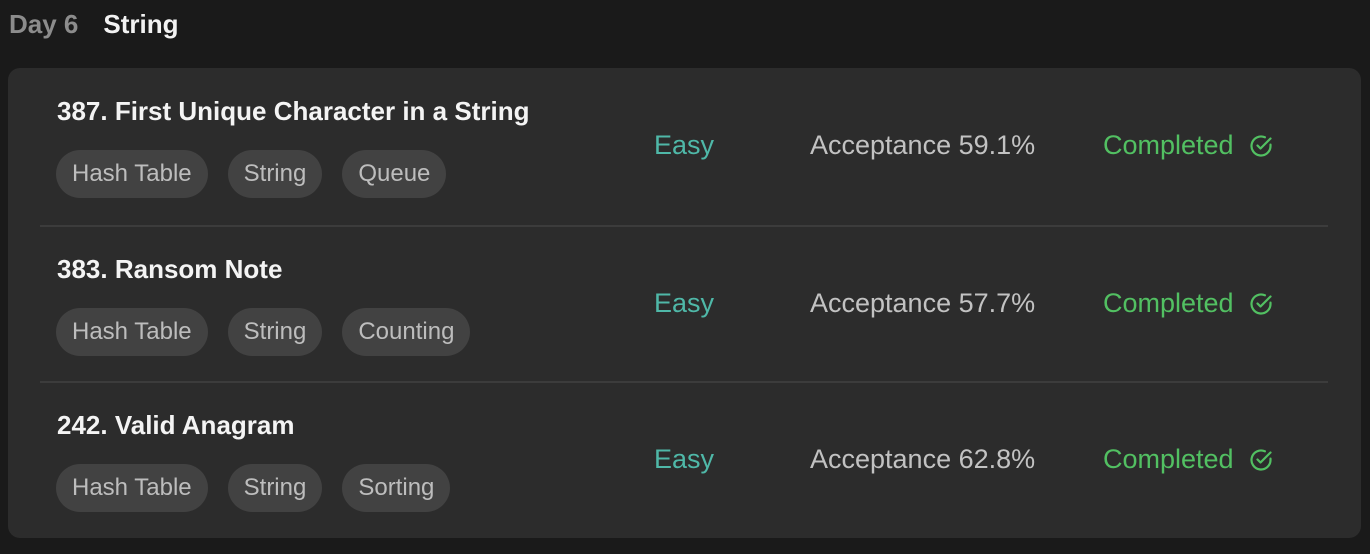 The image size is (1370, 554). I want to click on section-header: Day 6 String, so click(94, 24).